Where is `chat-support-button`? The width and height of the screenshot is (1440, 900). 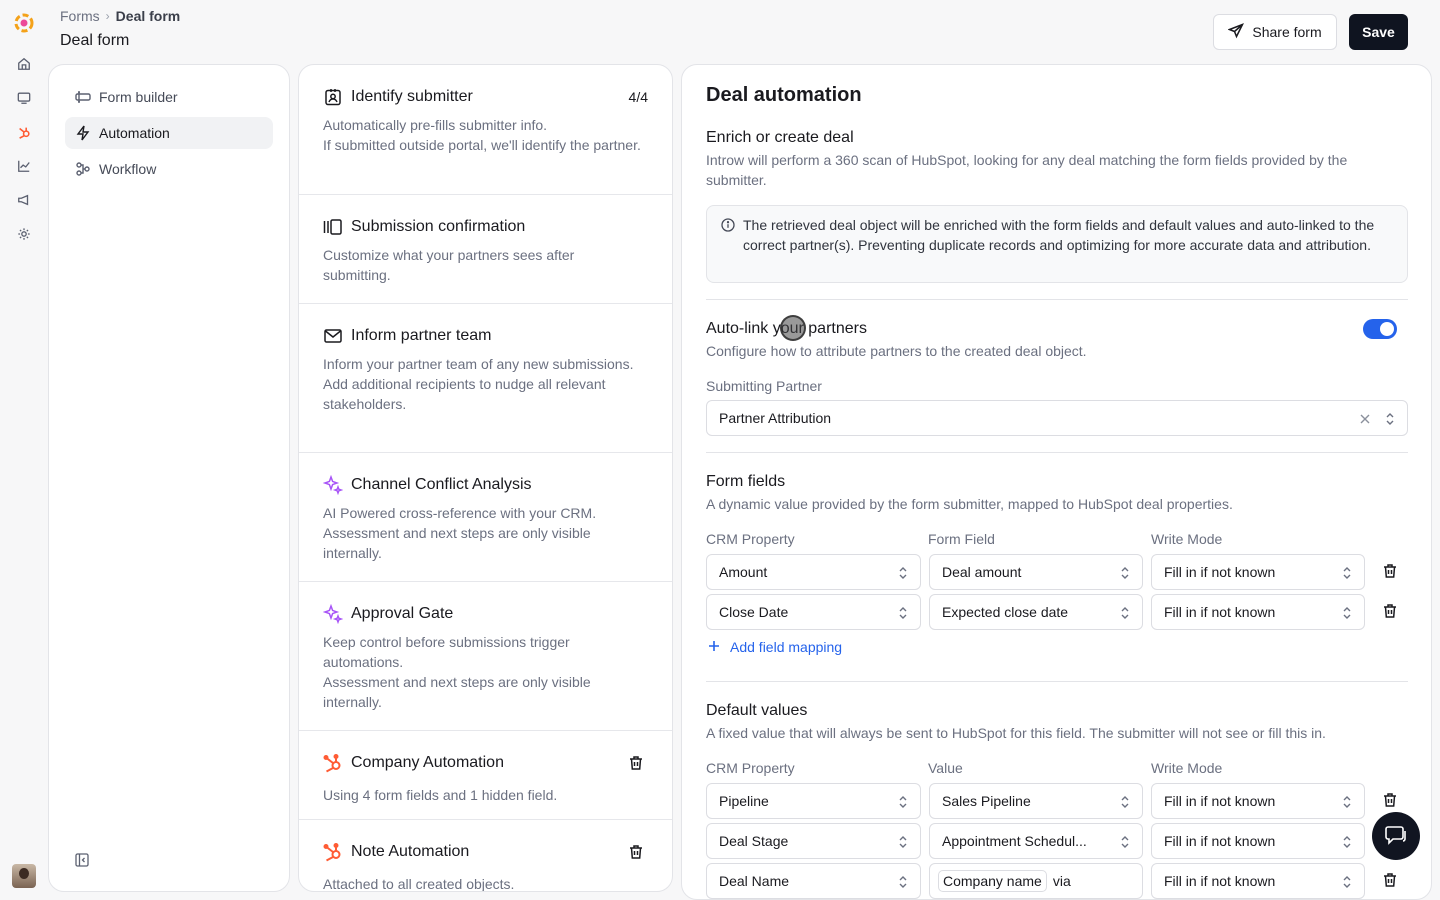 chat-support-button is located at coordinates (1396, 836).